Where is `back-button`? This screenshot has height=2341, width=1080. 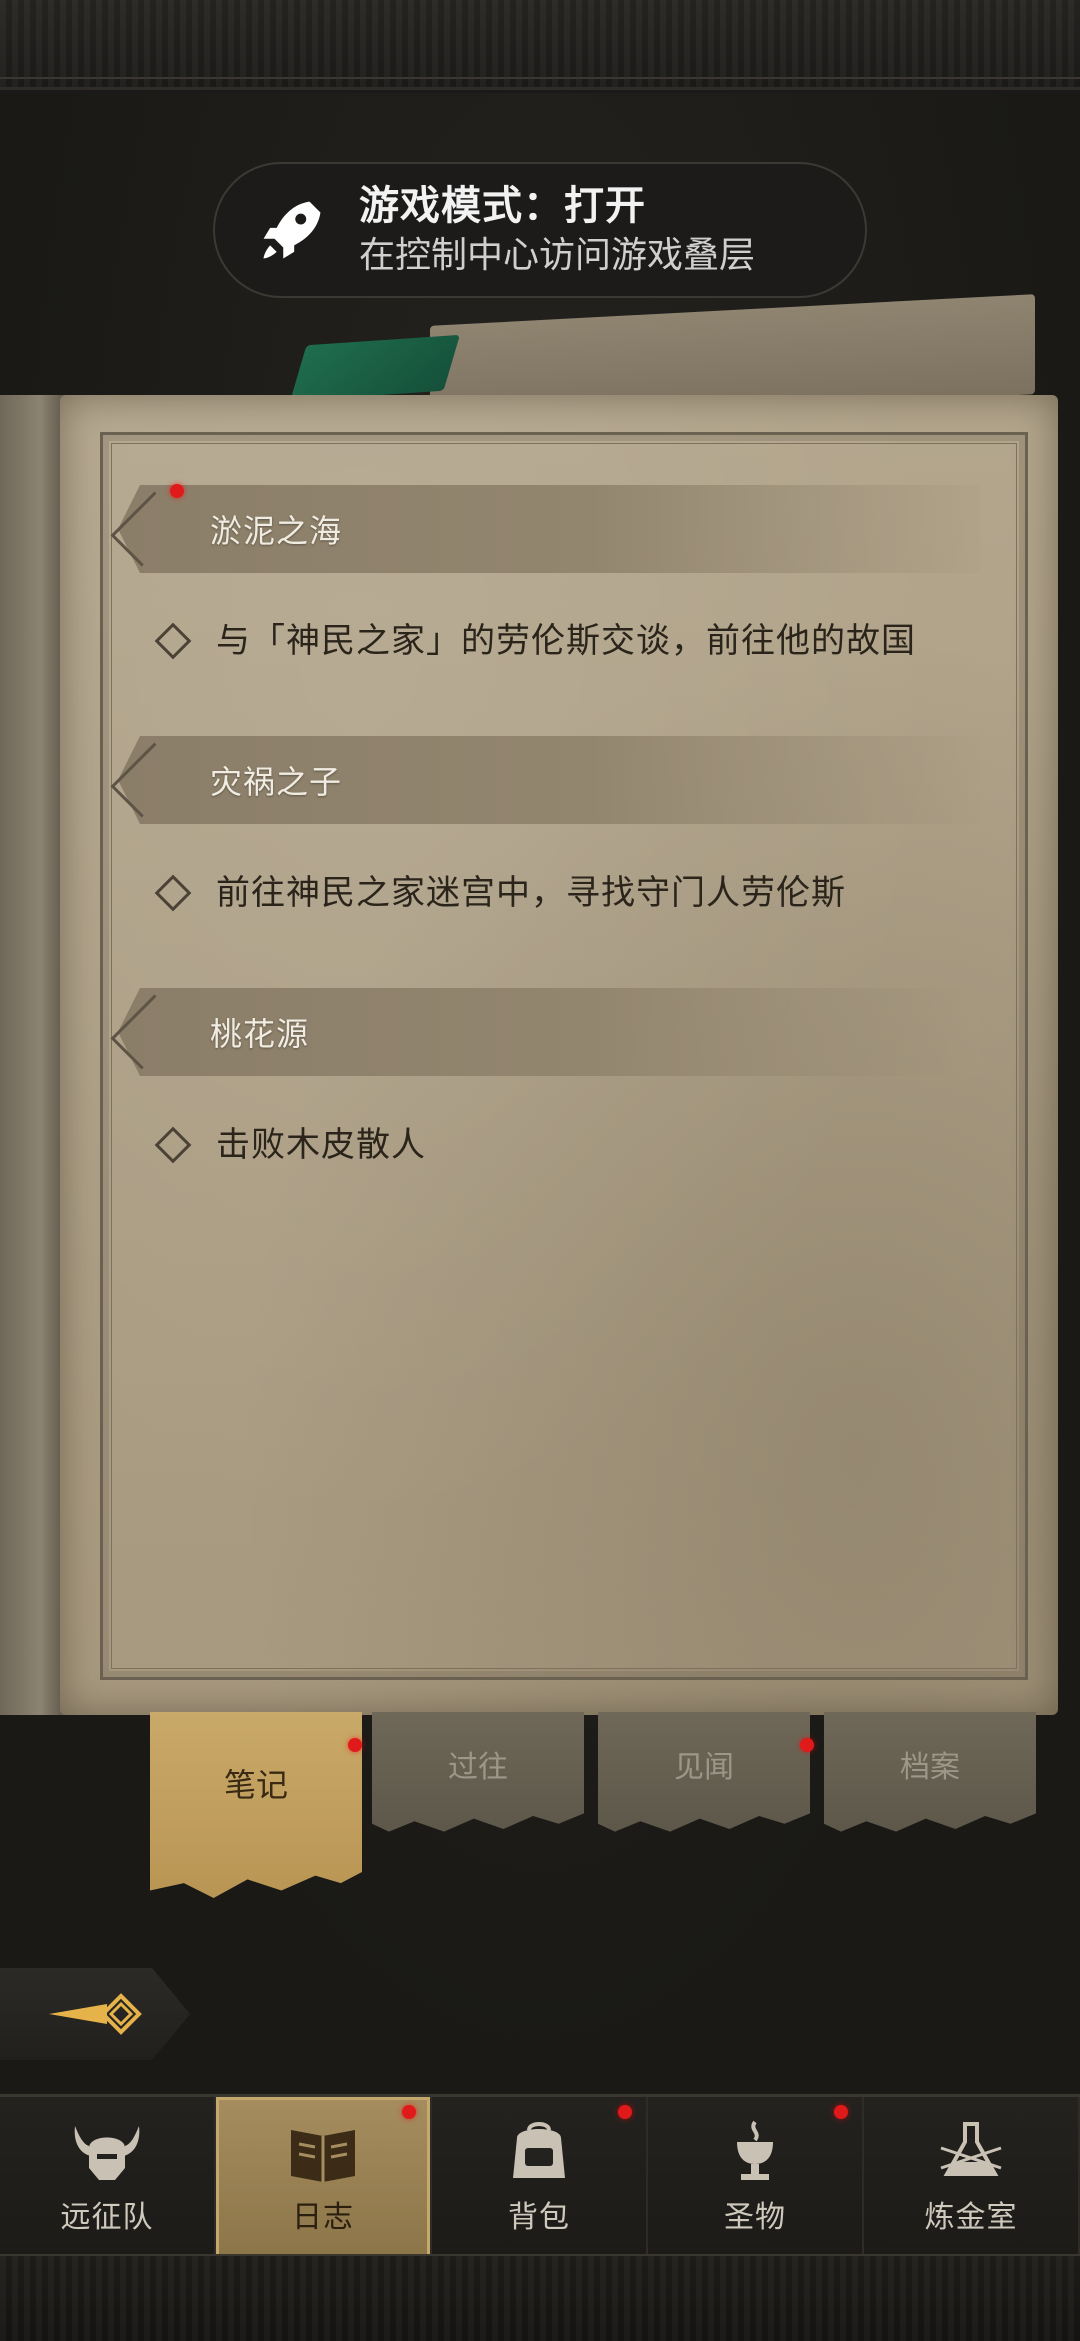 back-button is located at coordinates (95, 2014).